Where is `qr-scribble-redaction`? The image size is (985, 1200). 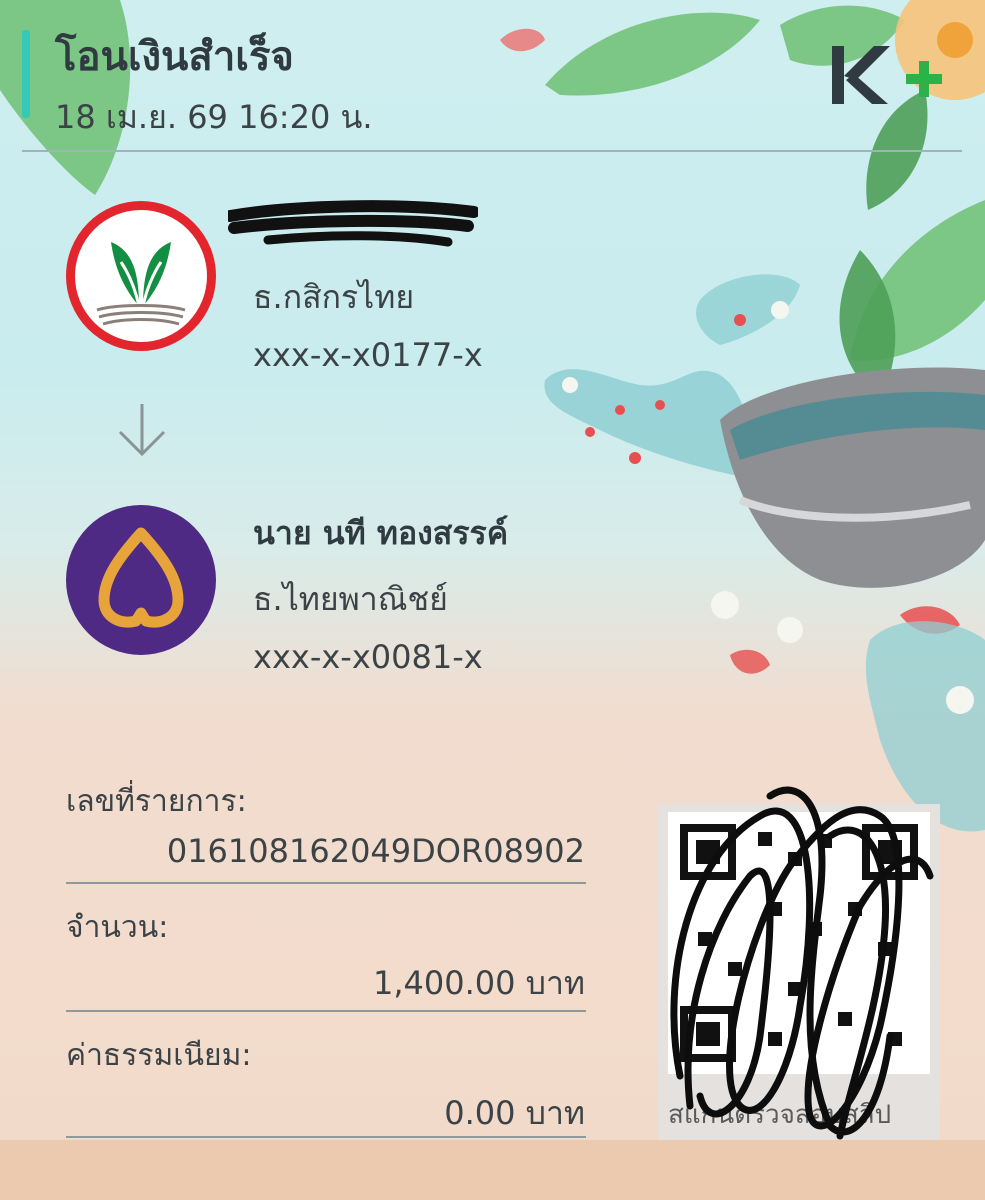
qr-scribble-redaction is located at coordinates (802, 963).